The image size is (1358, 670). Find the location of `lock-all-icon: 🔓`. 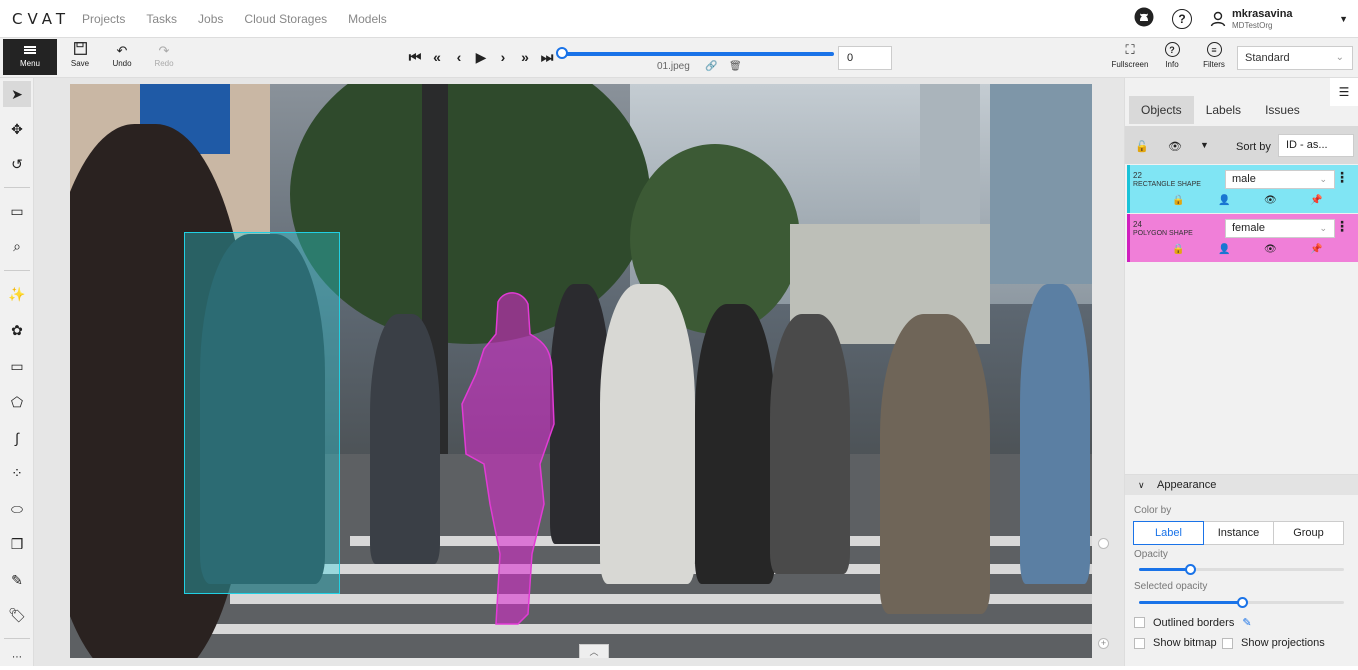

lock-all-icon: 🔓 is located at coordinates (1142, 146).